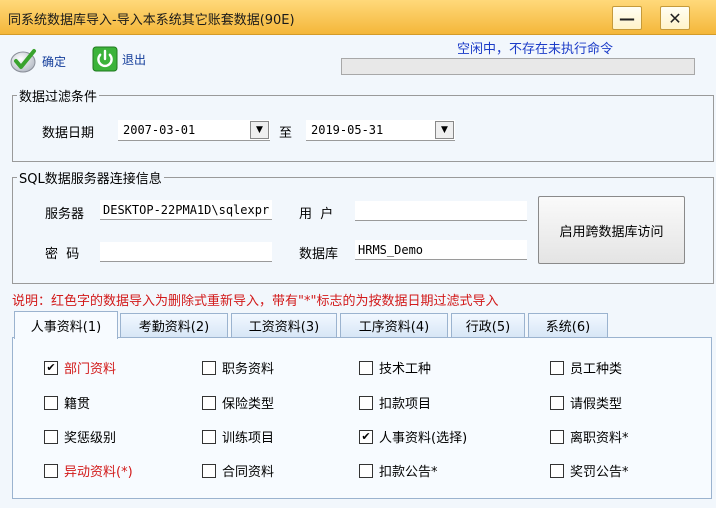  Describe the element at coordinates (316, 214) in the screenshot. I see `user-label: 用 户` at that location.